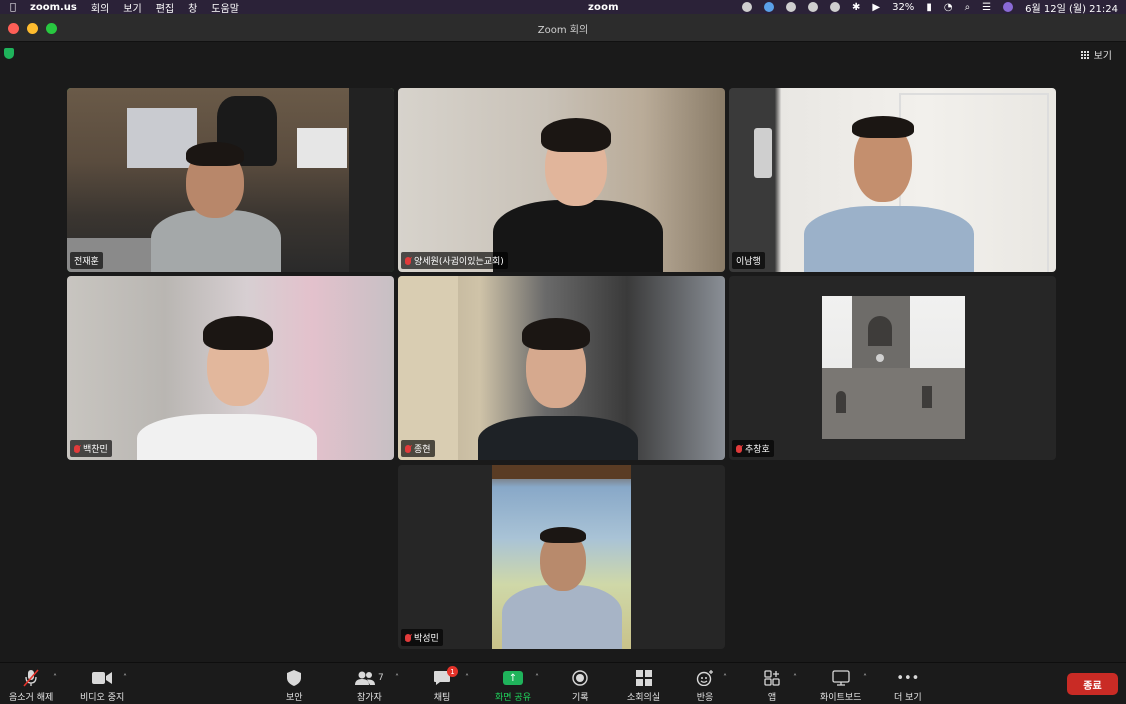 The width and height of the screenshot is (1126, 704). Describe the element at coordinates (753, 448) in the screenshot. I see `participant-name-tag: 추창호` at that location.